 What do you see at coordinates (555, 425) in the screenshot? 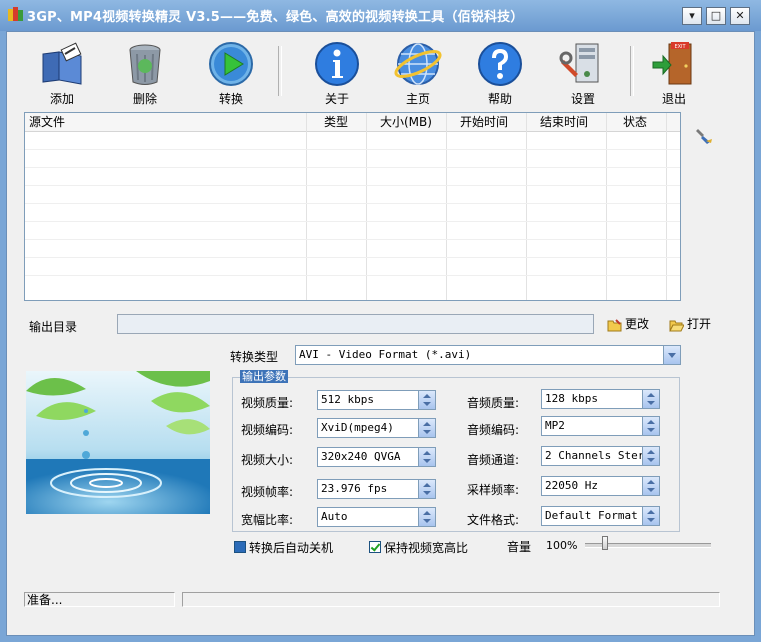
I see `audio-codec-value: MP2` at bounding box center [555, 425].